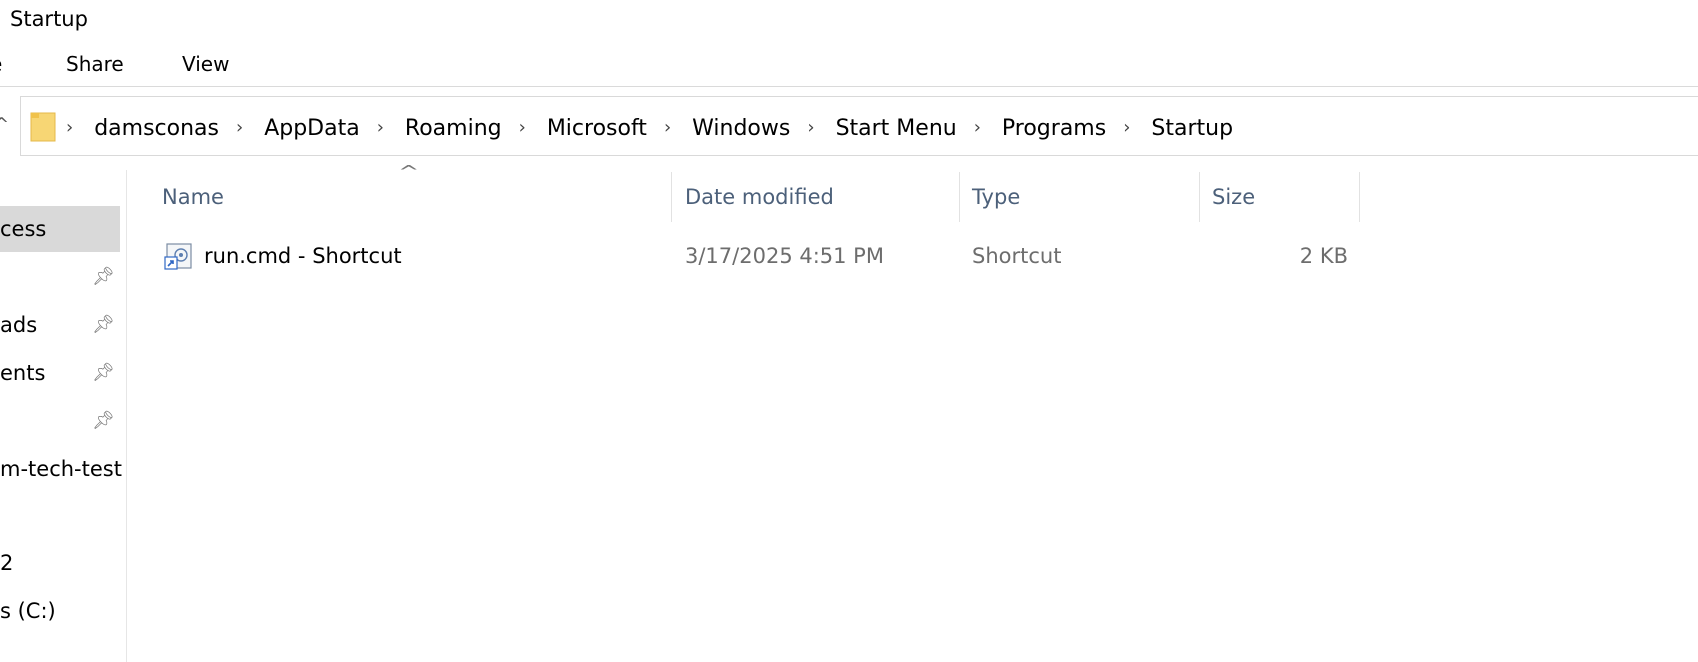  I want to click on column-header-type: Type, so click(996, 197).